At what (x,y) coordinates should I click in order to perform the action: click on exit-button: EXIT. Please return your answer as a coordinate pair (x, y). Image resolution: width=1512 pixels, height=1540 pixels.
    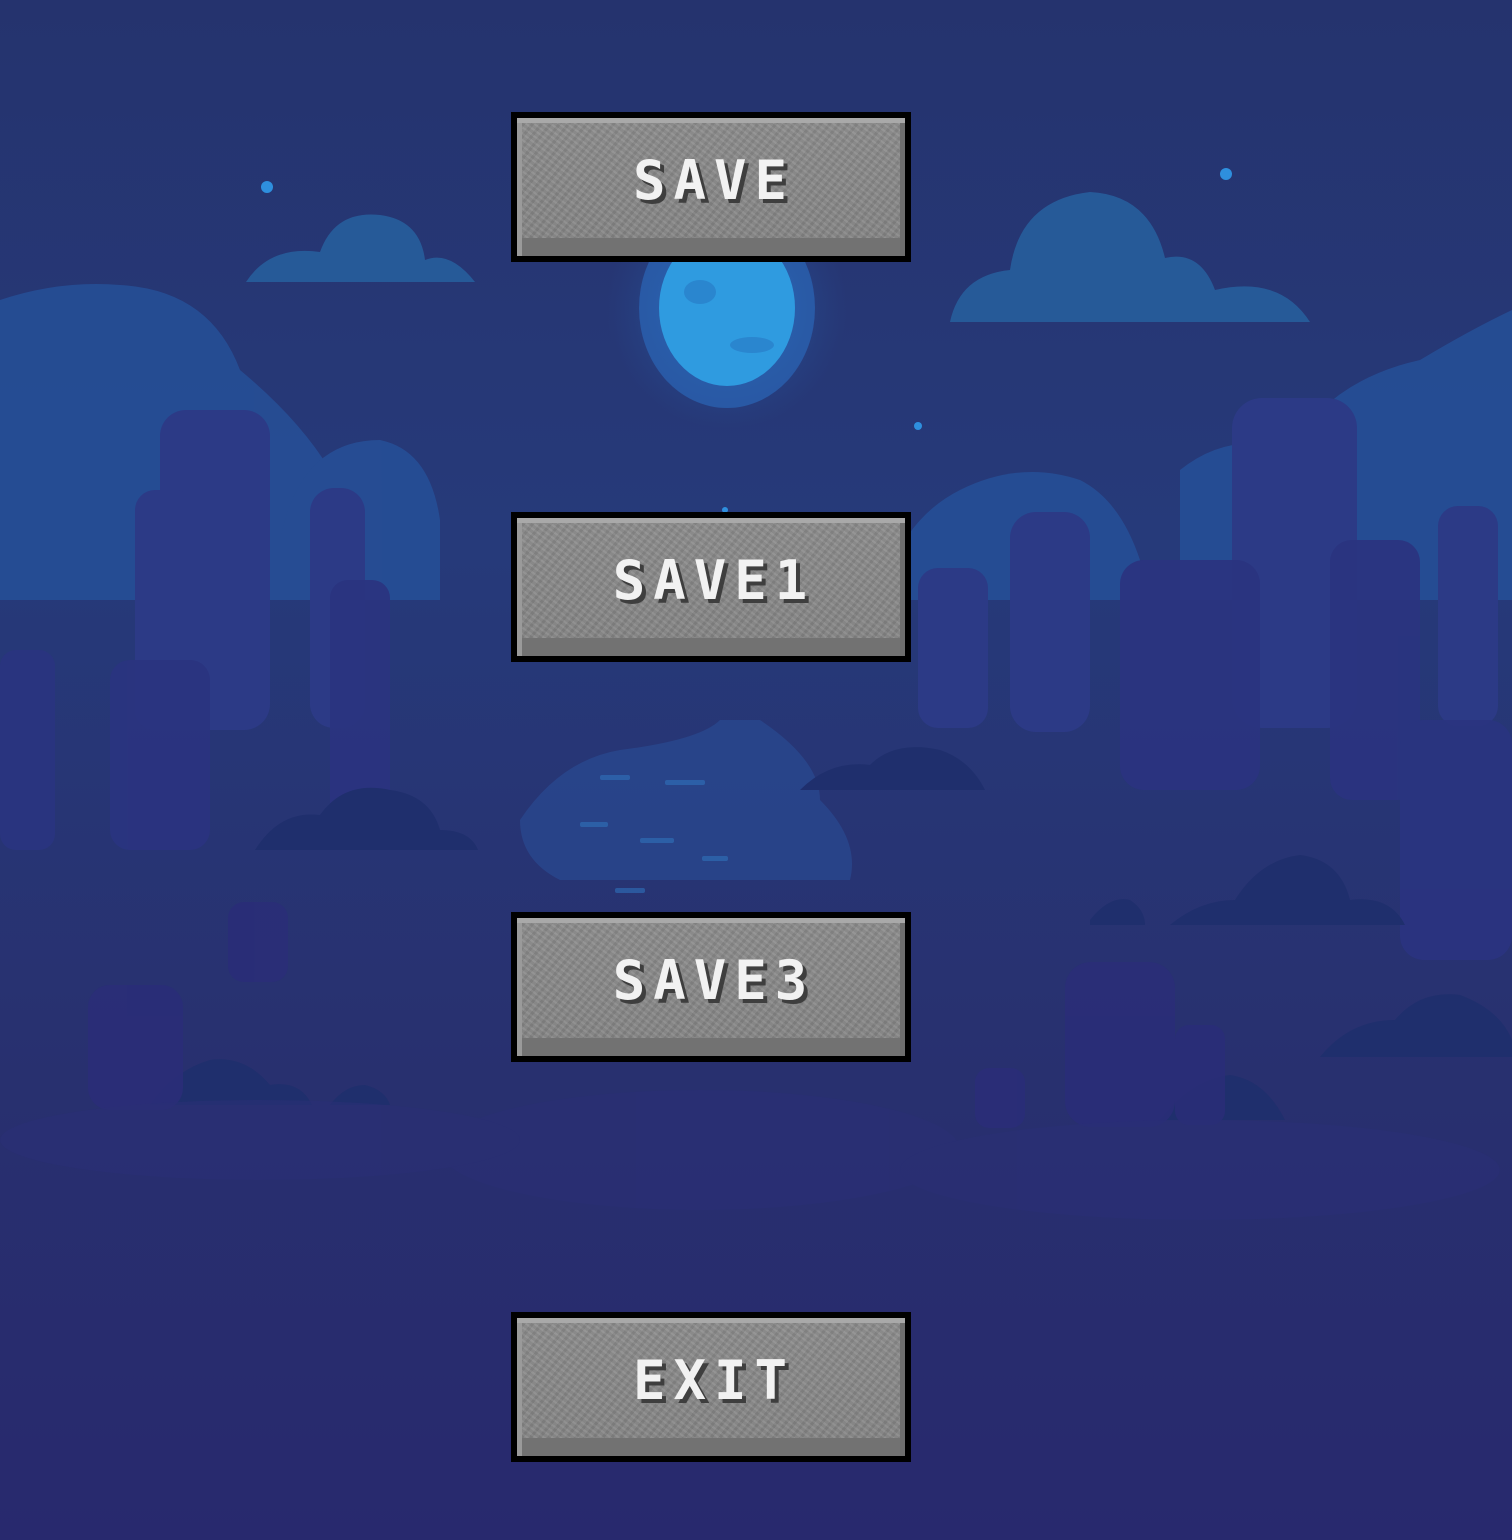
    Looking at the image, I should click on (711, 1387).